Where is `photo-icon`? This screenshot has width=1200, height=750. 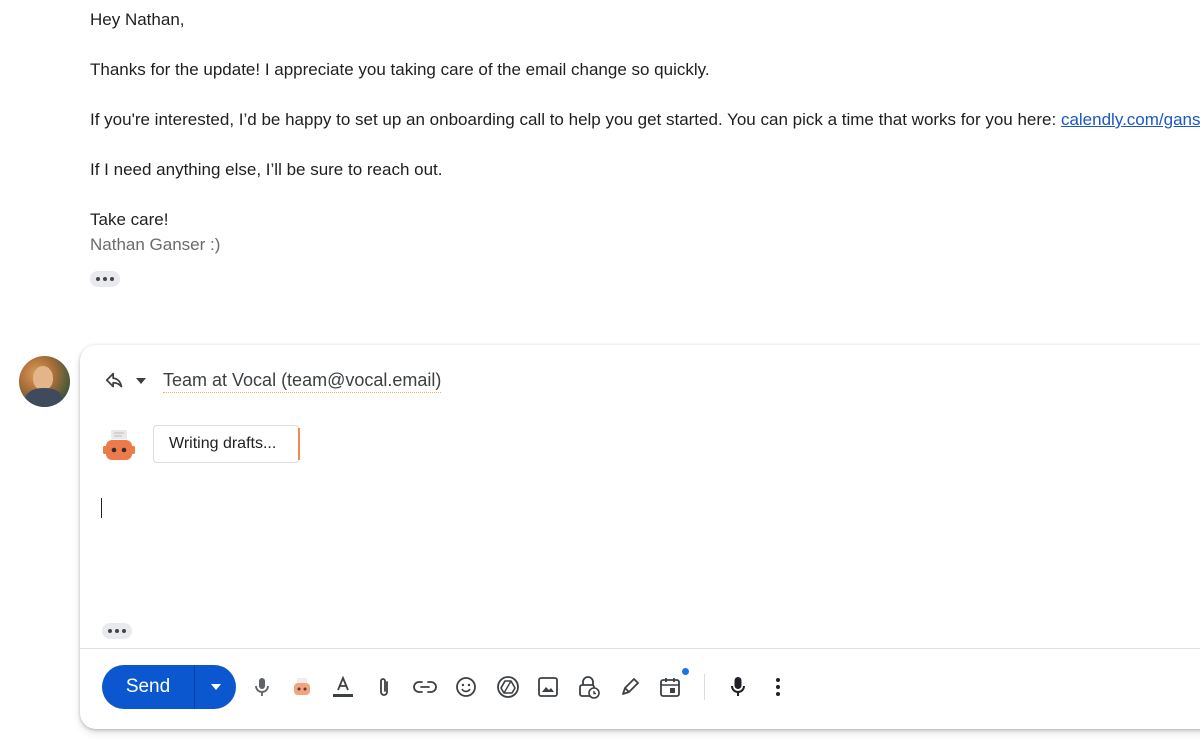
photo-icon is located at coordinates (548, 687).